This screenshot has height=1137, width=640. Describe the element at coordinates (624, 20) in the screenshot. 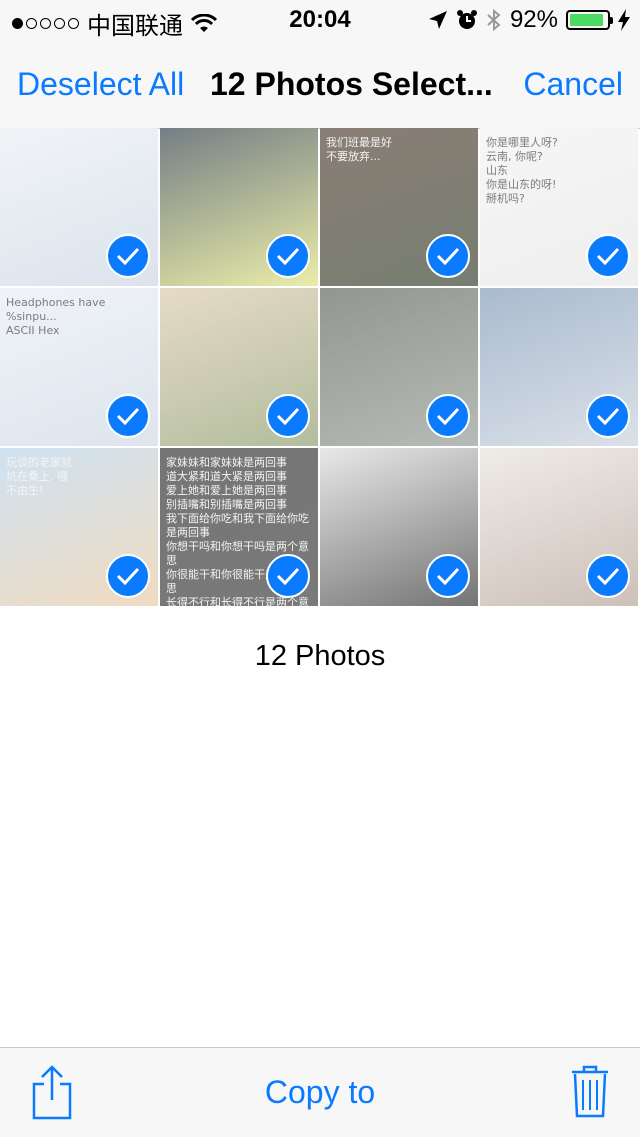

I see `charging-bolt-icon` at that location.